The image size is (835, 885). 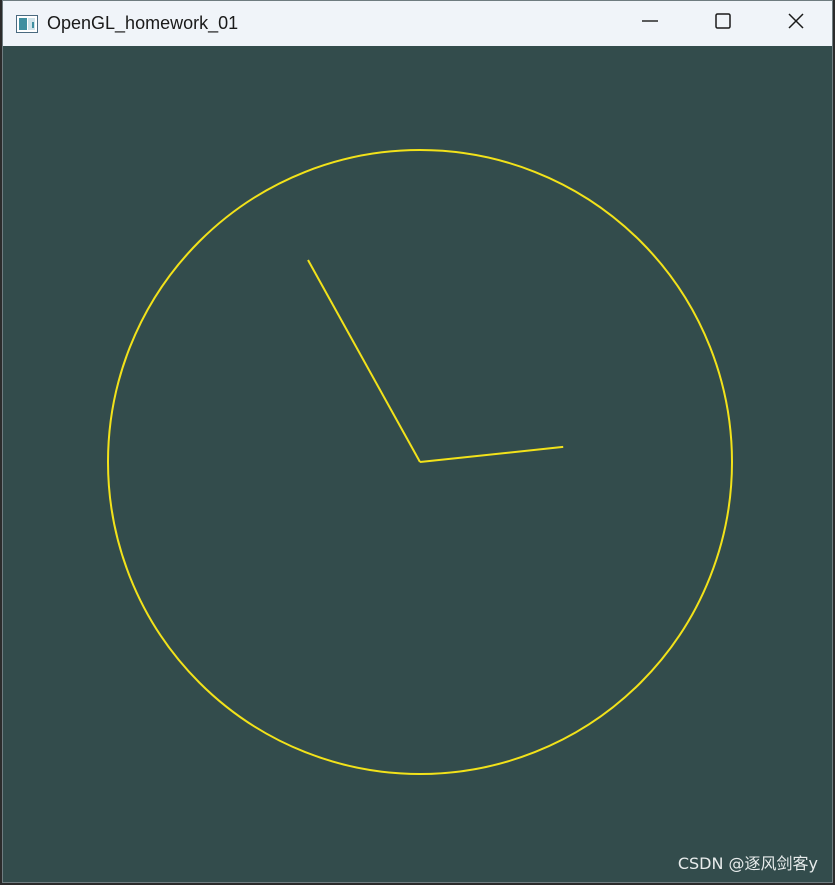 I want to click on title-bar: OpenGL_homework_01, so click(x=417, y=23).